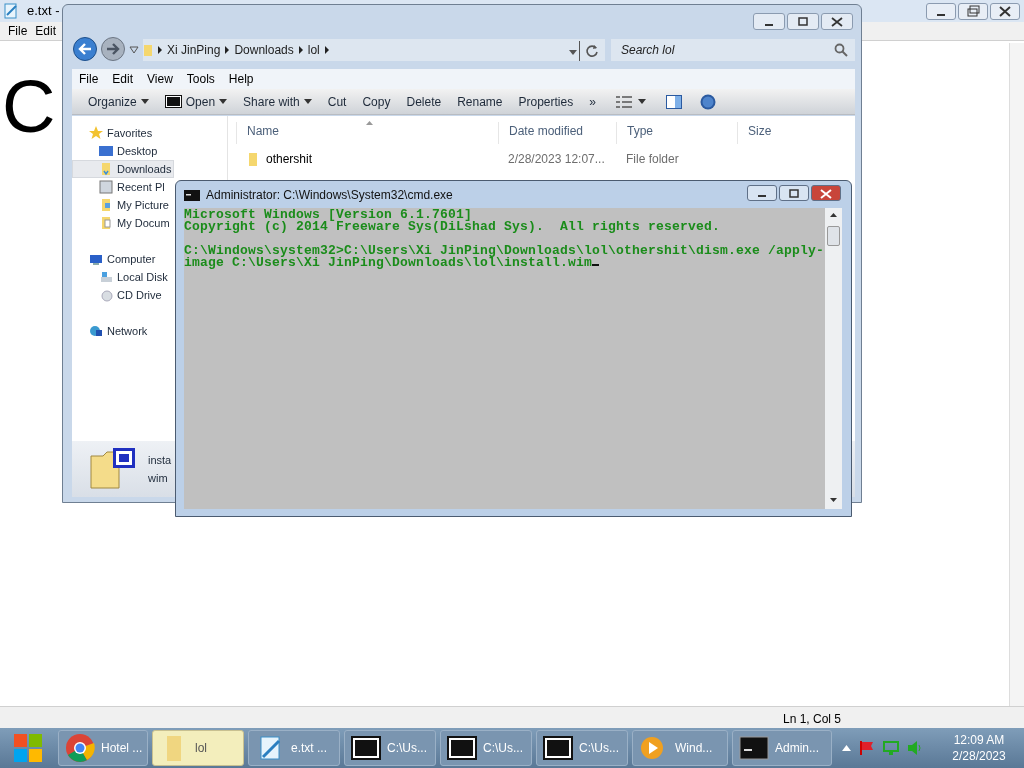 The width and height of the screenshot is (1024, 768). What do you see at coordinates (106, 277) in the screenshot?
I see `drive-icon` at bounding box center [106, 277].